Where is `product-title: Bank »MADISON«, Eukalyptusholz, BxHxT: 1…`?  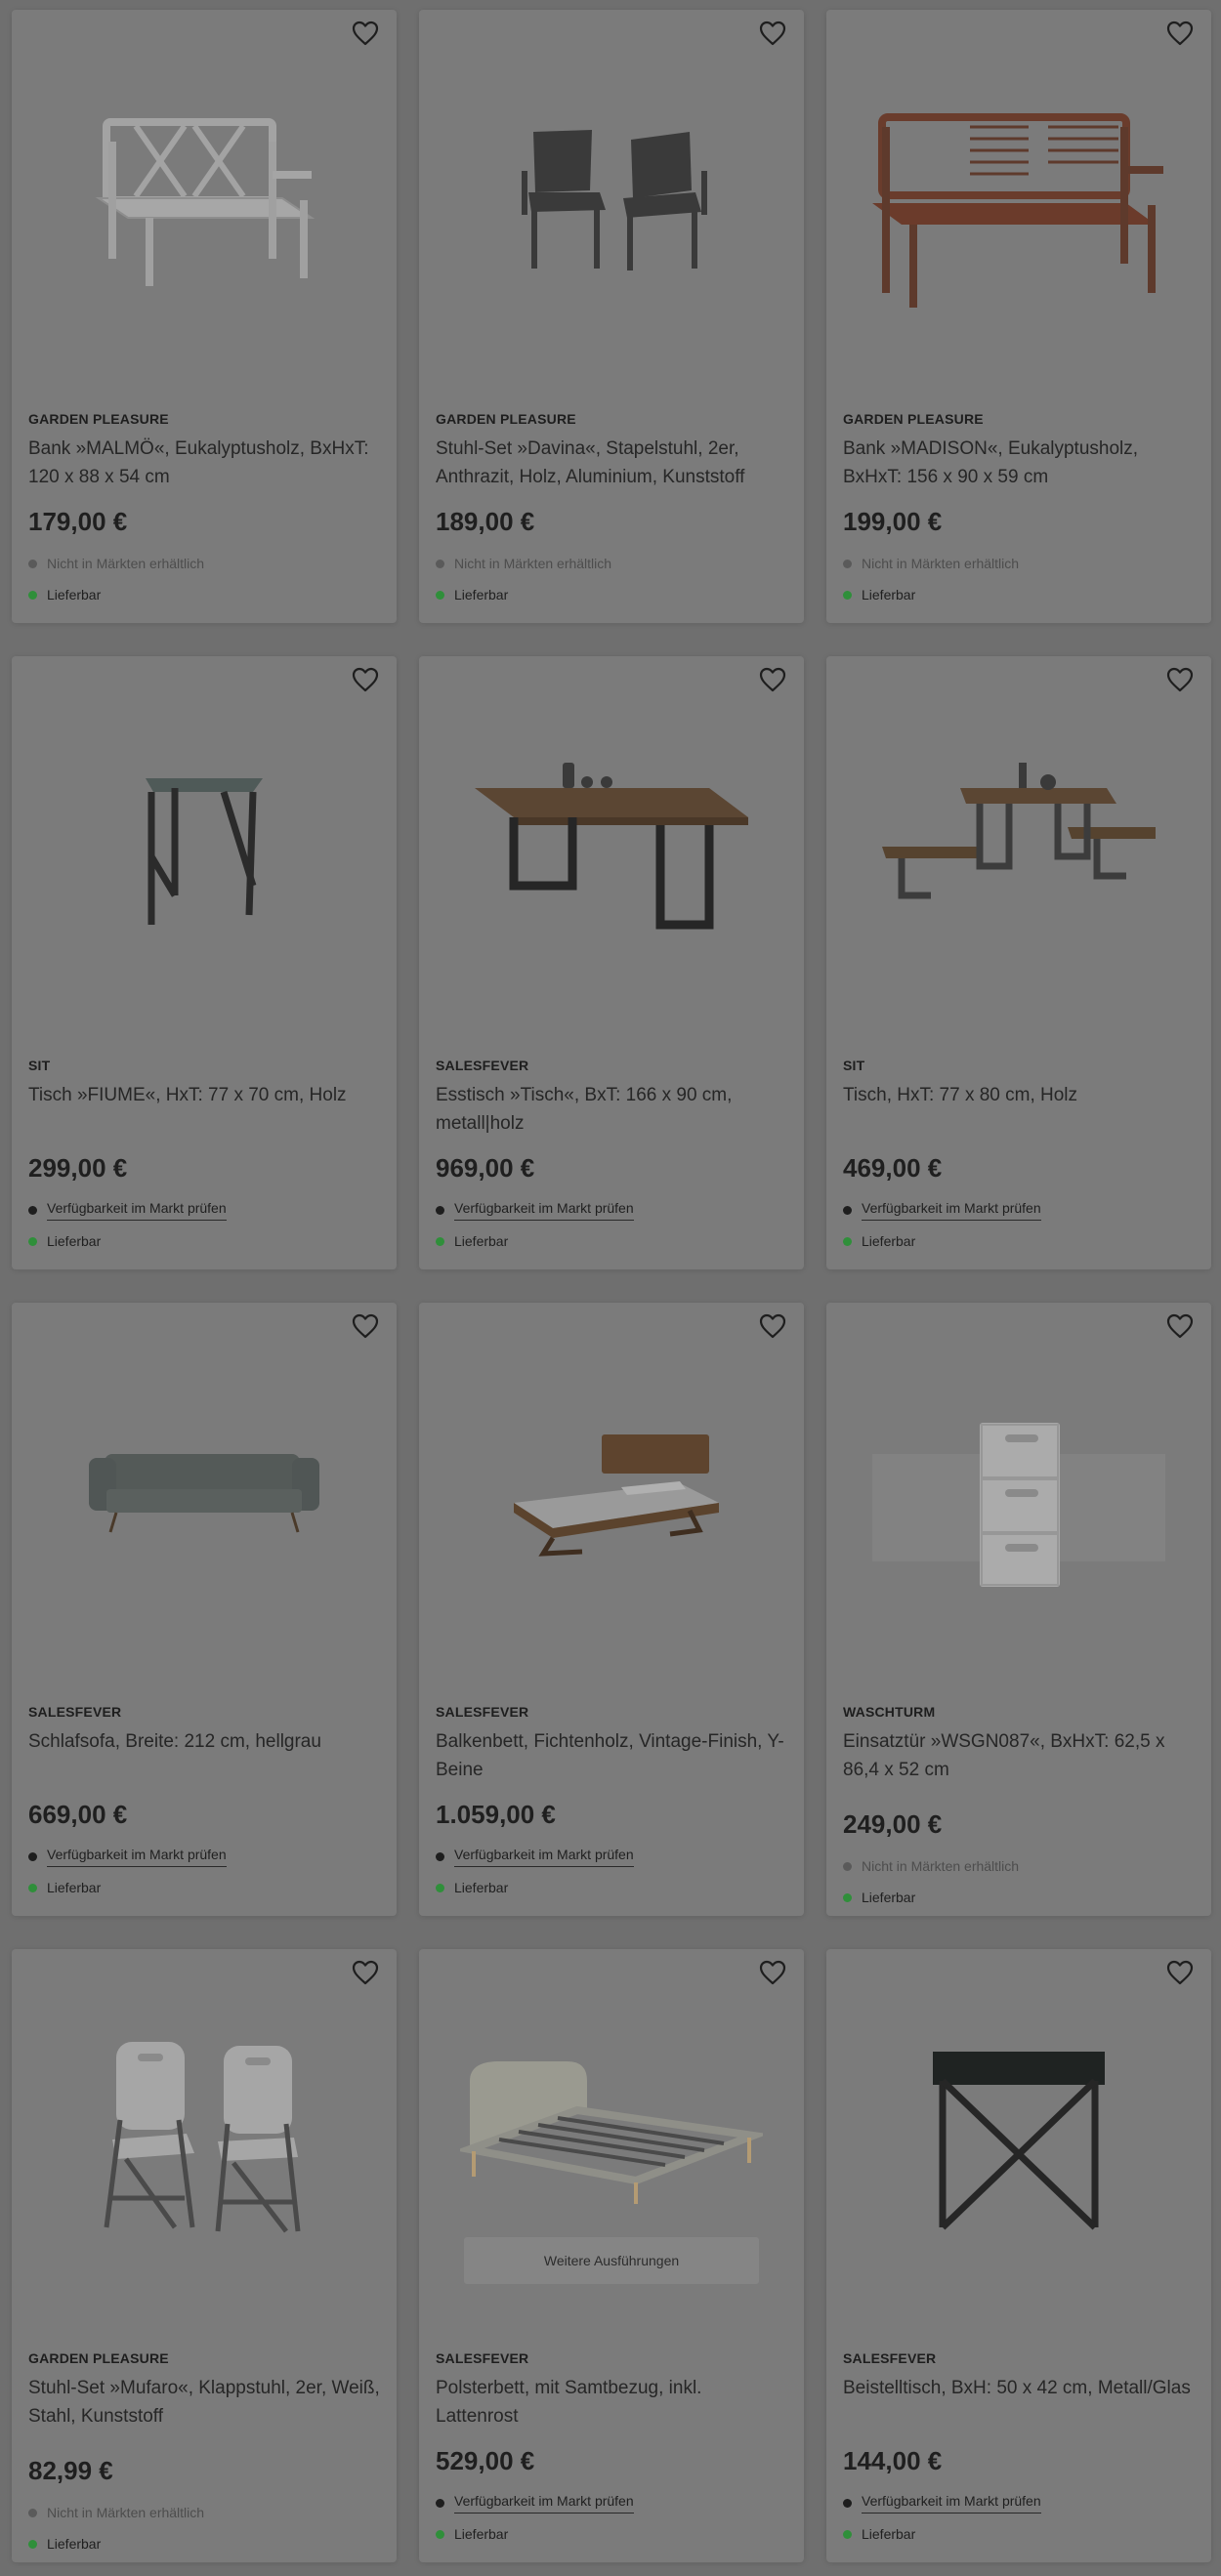 product-title: Bank »MADISON«, Eukalyptusholz, BxHxT: 1… is located at coordinates (1019, 463).